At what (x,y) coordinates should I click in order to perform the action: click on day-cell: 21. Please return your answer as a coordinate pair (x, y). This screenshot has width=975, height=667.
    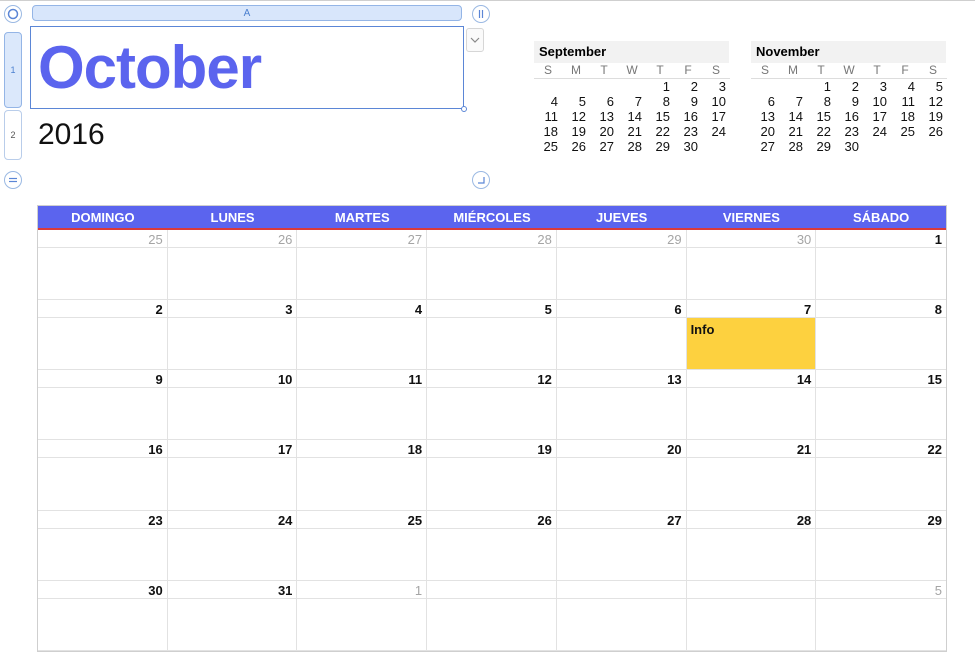
    Looking at the image, I should click on (751, 475).